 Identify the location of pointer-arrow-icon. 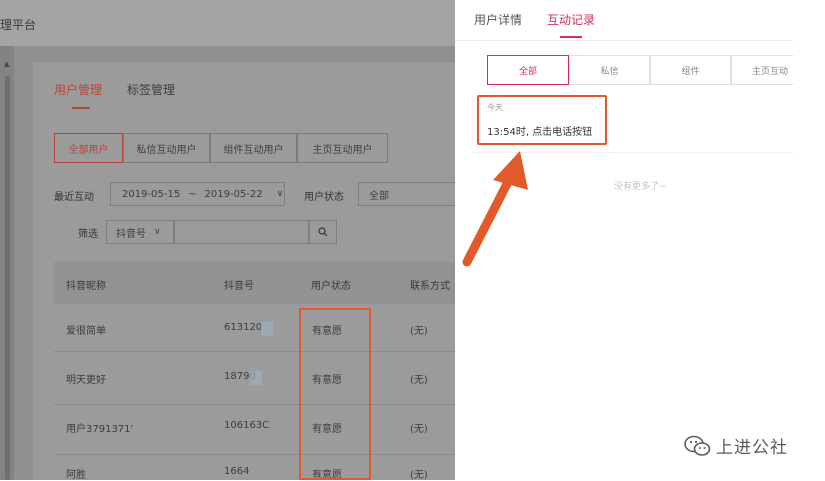
(495, 209).